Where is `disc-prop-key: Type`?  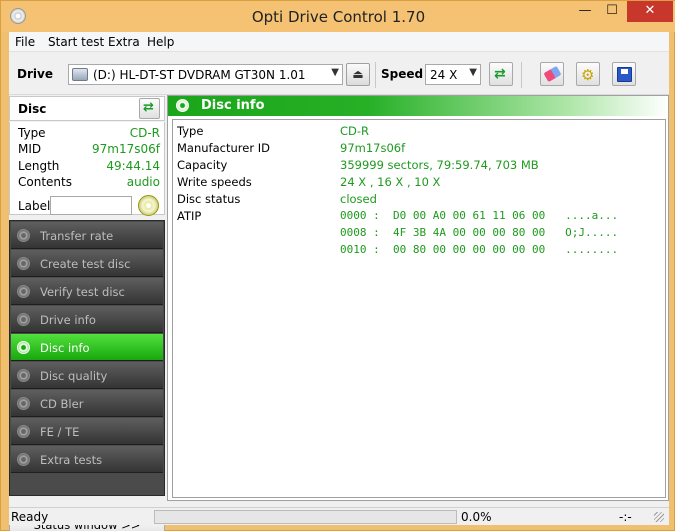 disc-prop-key: Type is located at coordinates (32, 133).